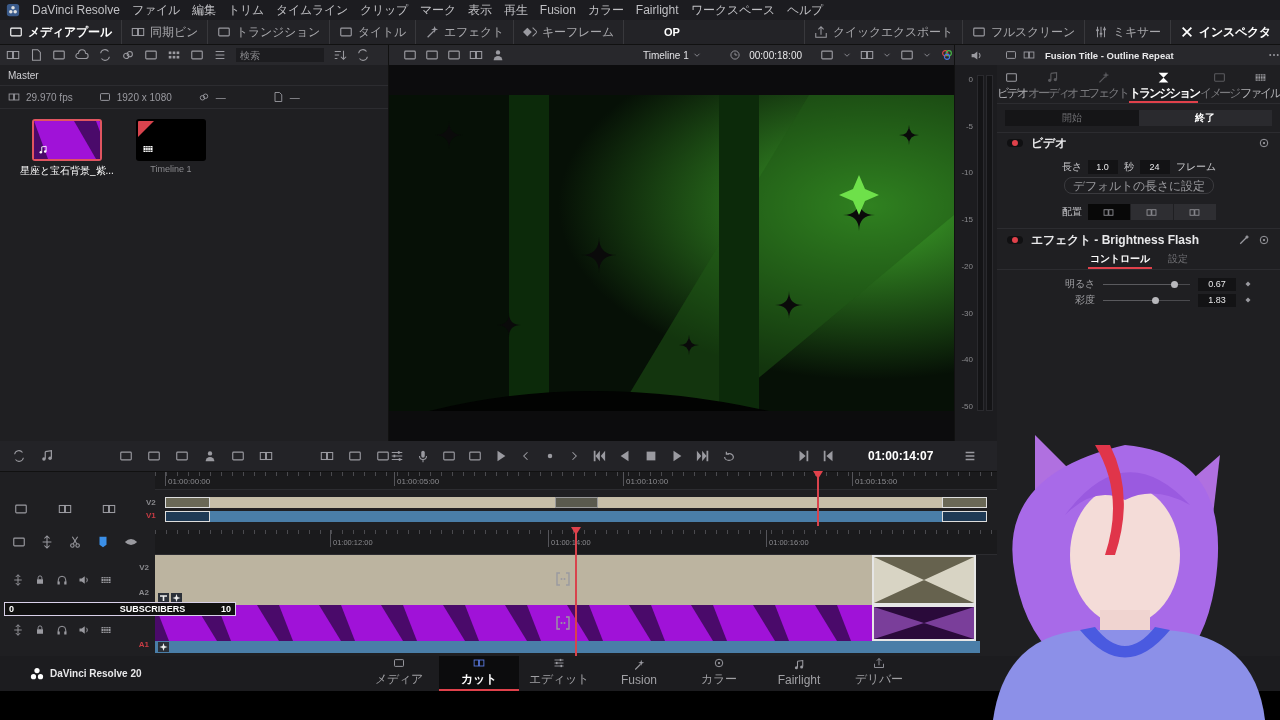 This screenshot has width=1280, height=720. What do you see at coordinates (165, 32) in the screenshot?
I see `toolbar-button: 同期ビン` at bounding box center [165, 32].